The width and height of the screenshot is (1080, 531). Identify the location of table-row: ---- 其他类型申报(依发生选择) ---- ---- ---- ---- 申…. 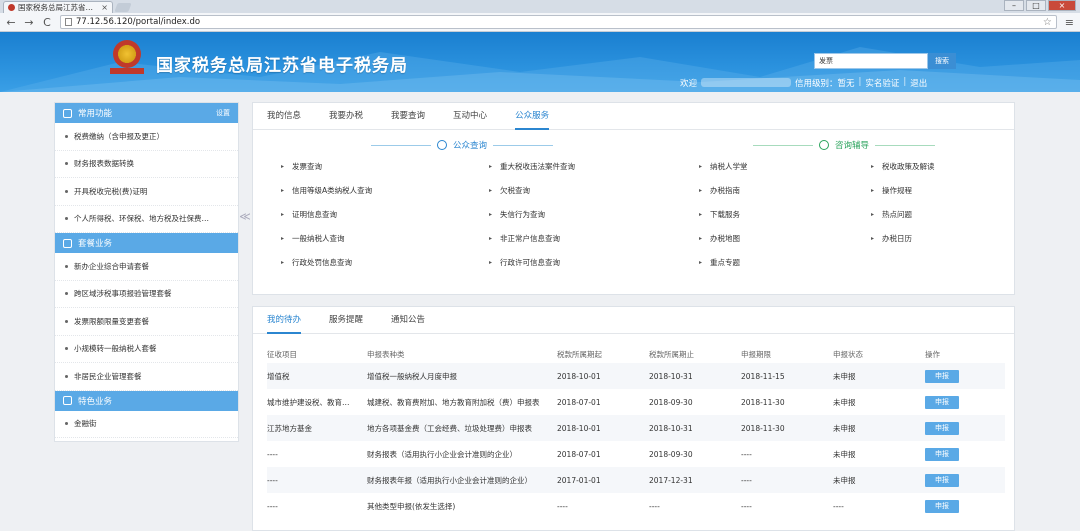
(636, 506).